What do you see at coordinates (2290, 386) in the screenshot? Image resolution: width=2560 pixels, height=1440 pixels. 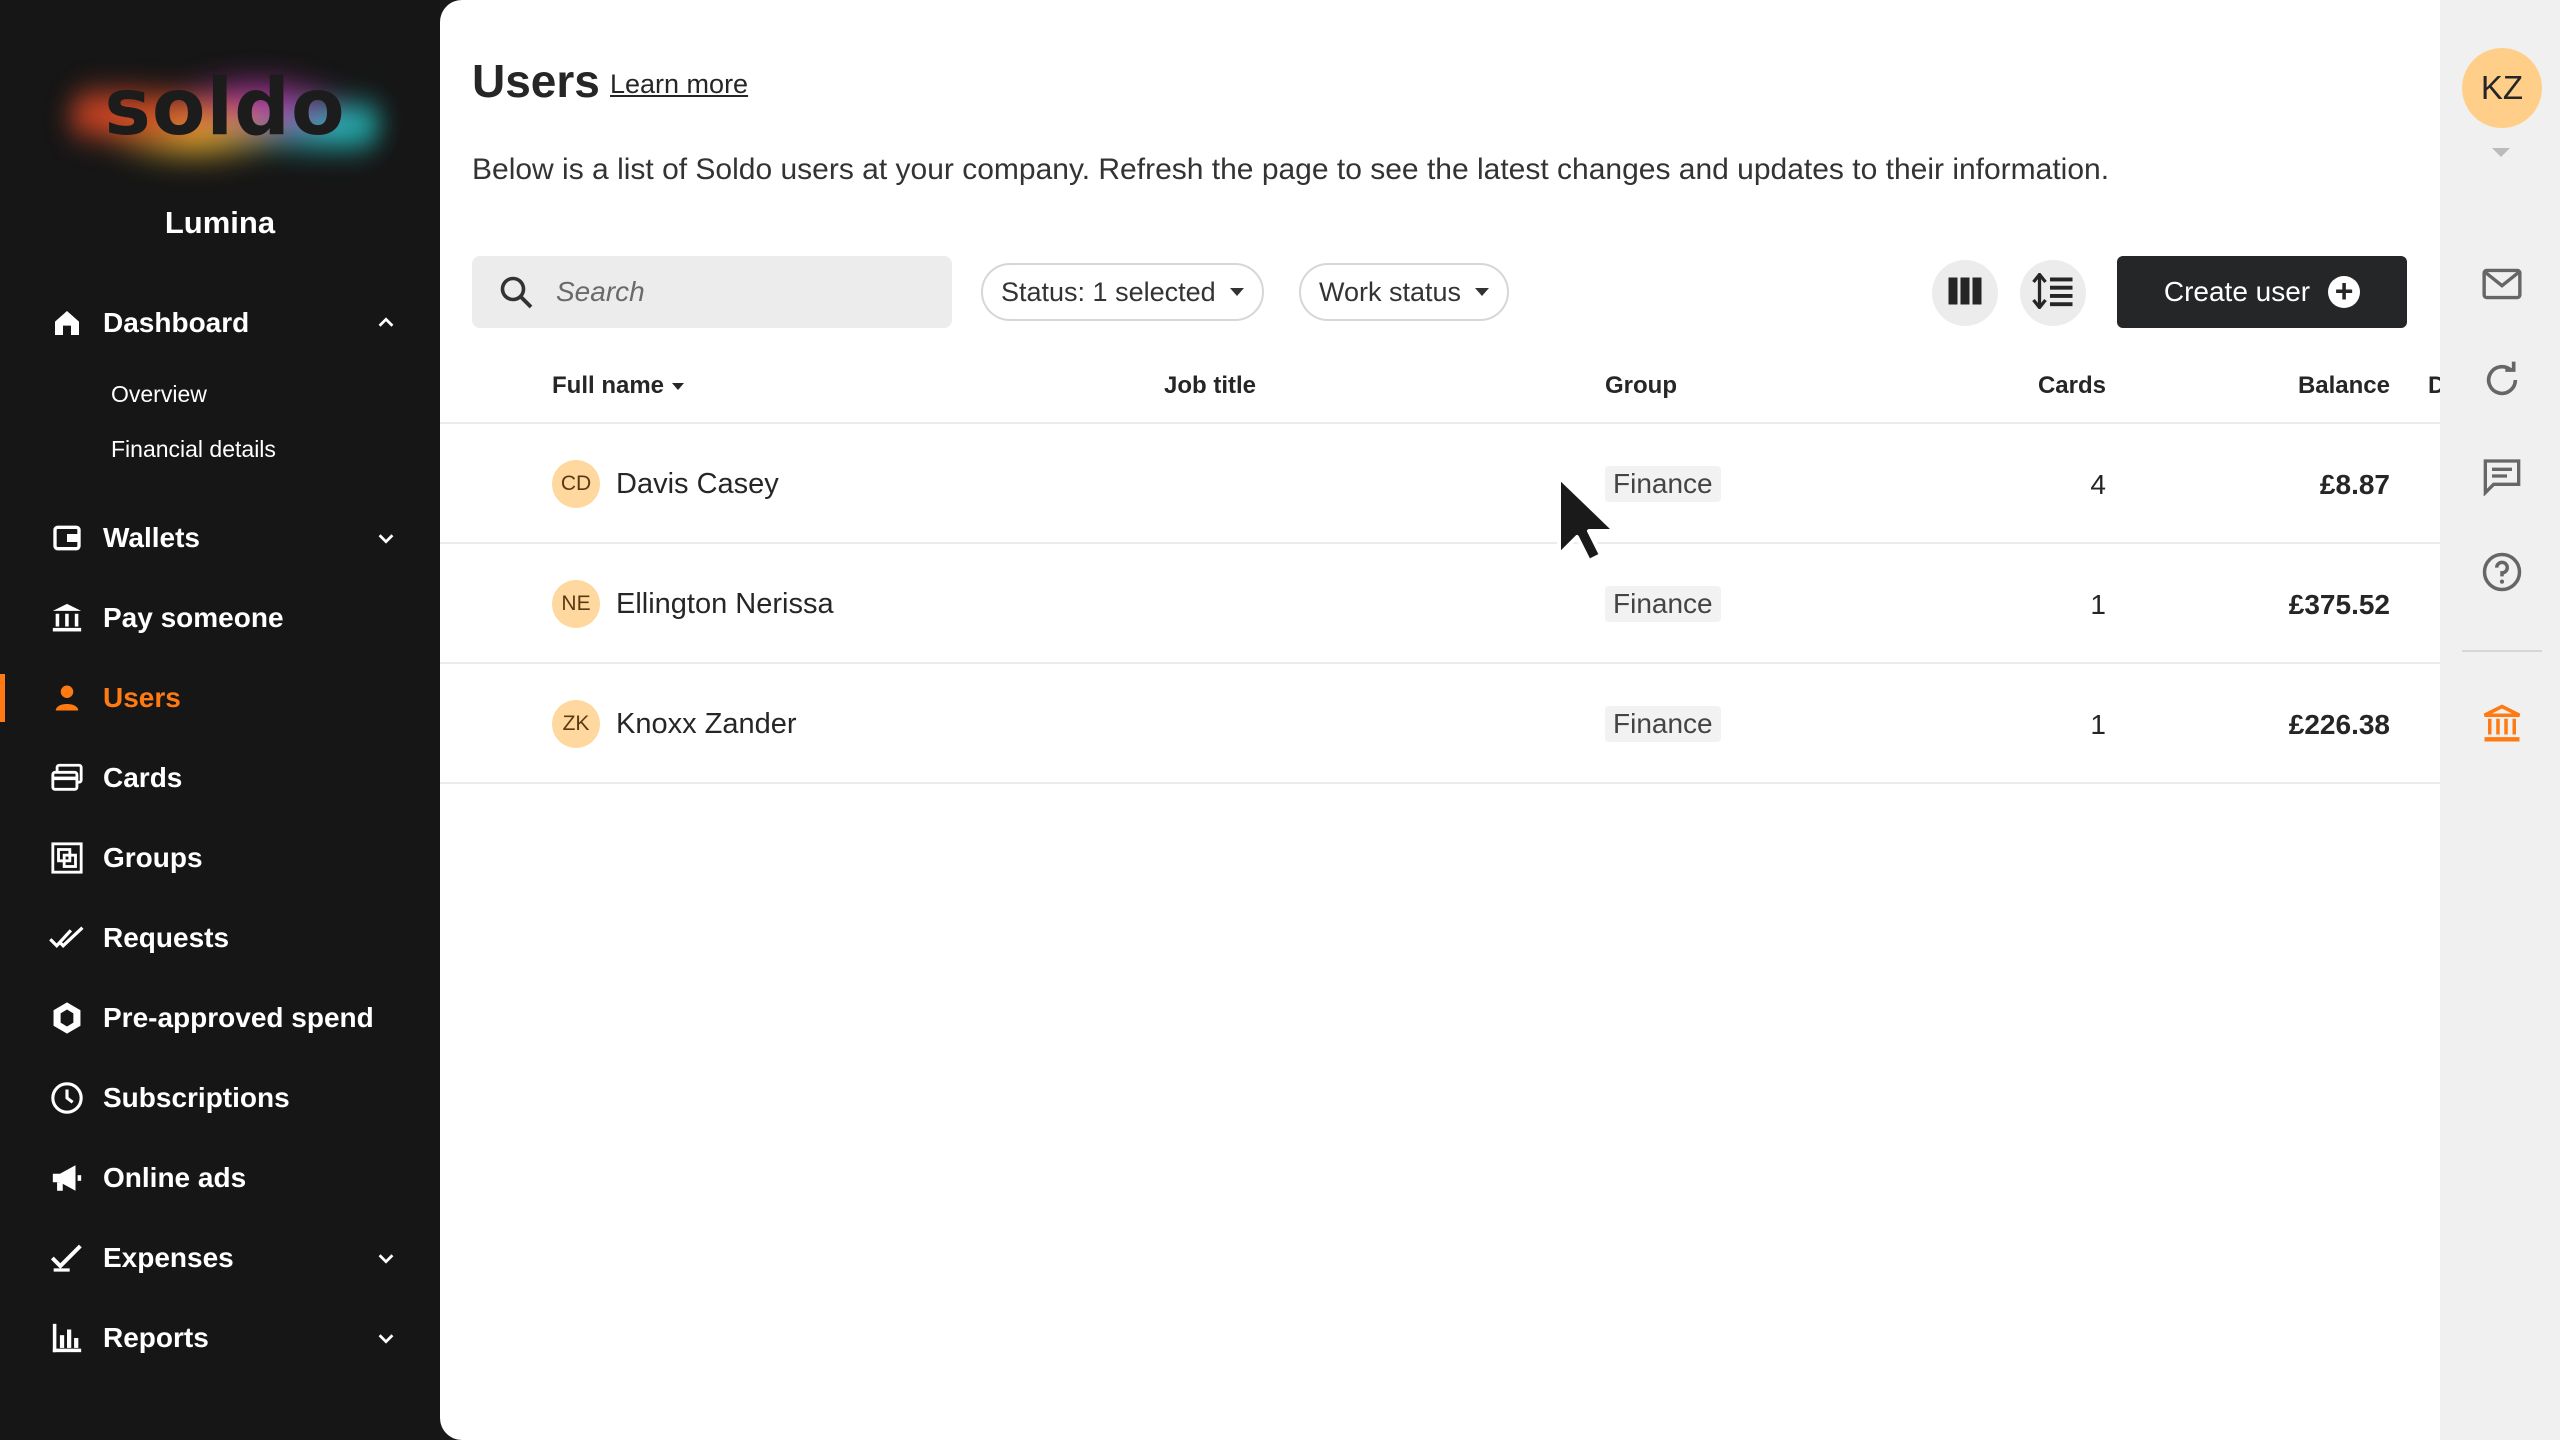 I see `column-header-balance: Balance` at bounding box center [2290, 386].